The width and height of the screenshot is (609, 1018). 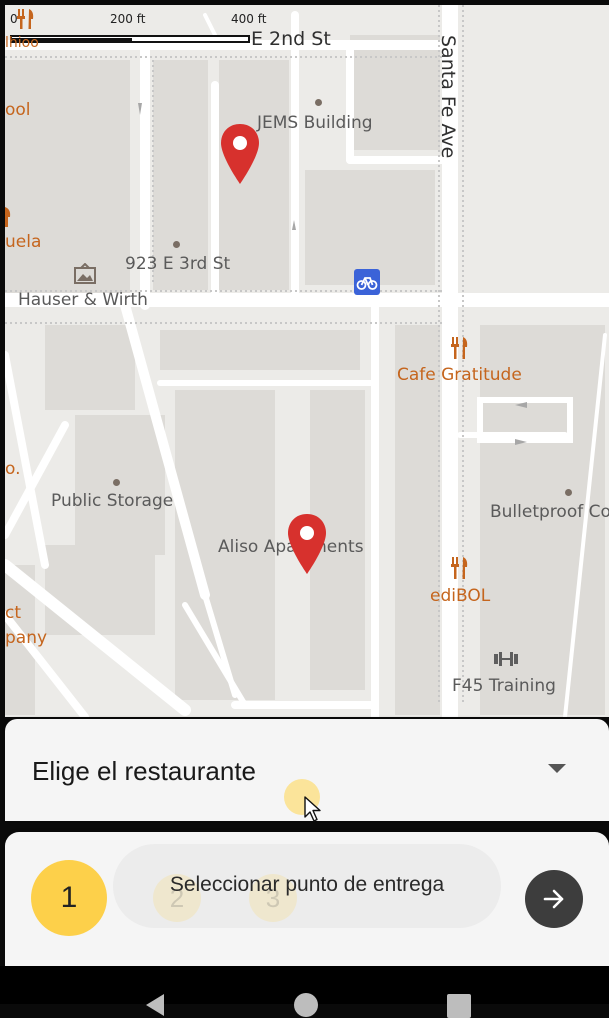 What do you see at coordinates (315, 123) in the screenshot?
I see `place-jems-building: JEMS Building` at bounding box center [315, 123].